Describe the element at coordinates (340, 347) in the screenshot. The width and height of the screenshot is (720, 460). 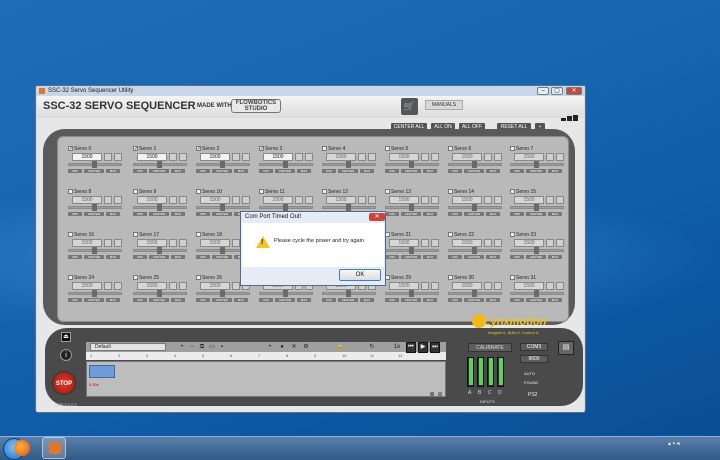
I see `lock-icon: 🔒` at that location.